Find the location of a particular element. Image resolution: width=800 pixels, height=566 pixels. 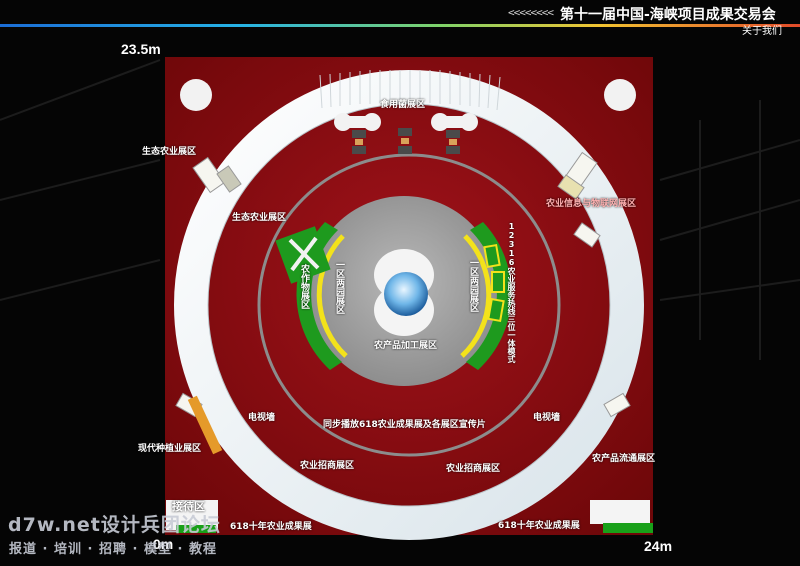

tv-wall-right: 电视墙 is located at coordinates (547, 418).